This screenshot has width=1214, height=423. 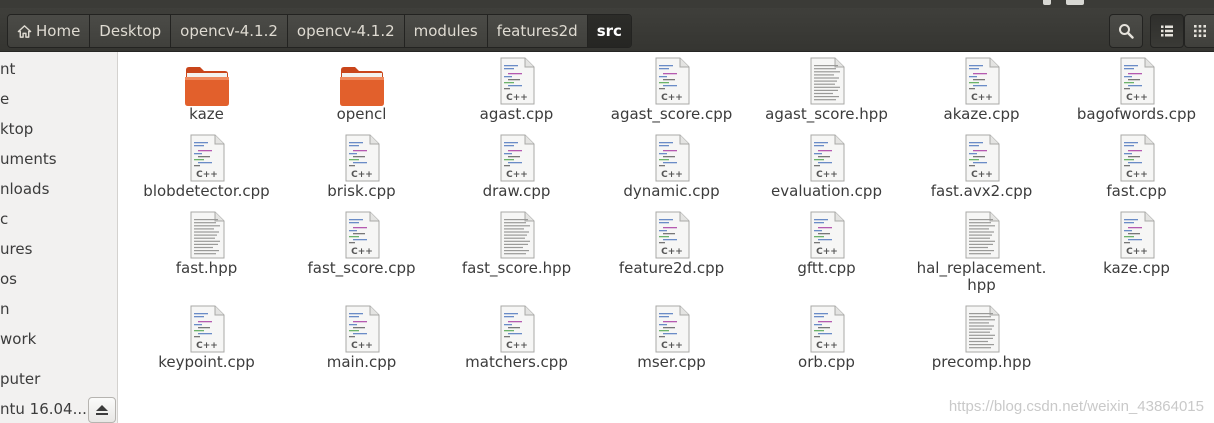 I want to click on file-item: precomp.hpp, so click(x=981, y=339).